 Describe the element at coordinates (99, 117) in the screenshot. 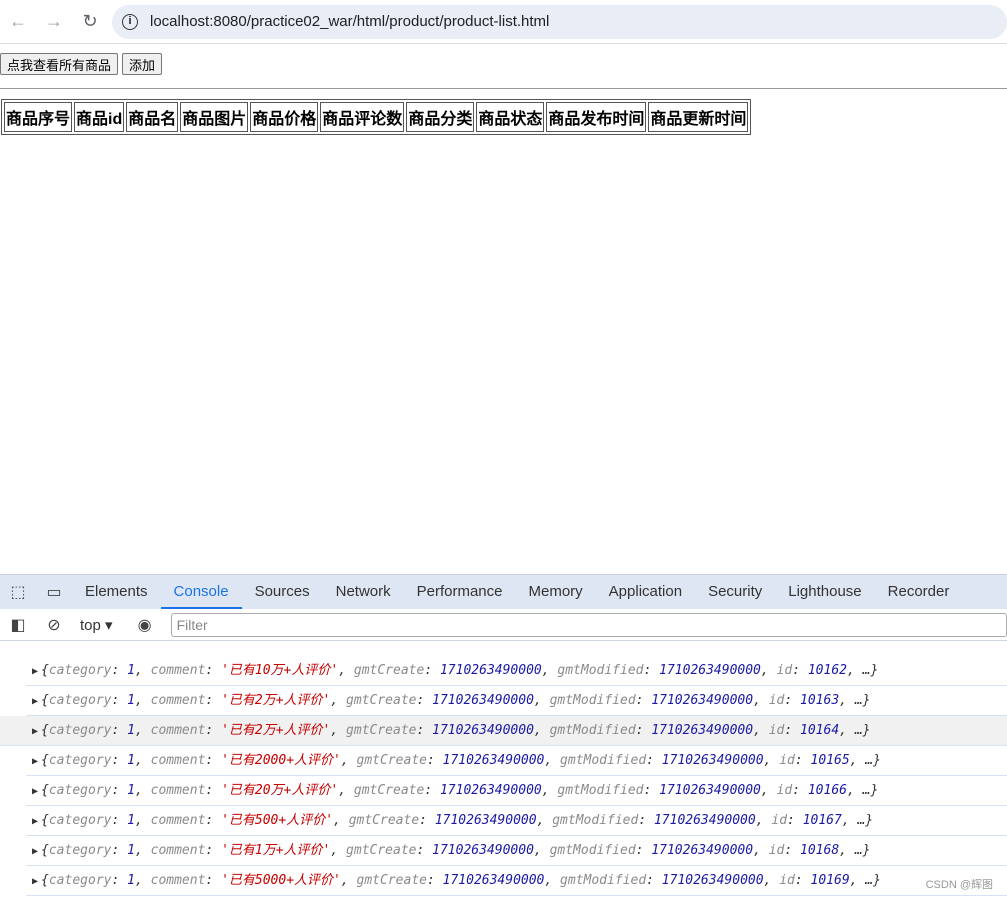

I see `column-header: 商品id` at that location.